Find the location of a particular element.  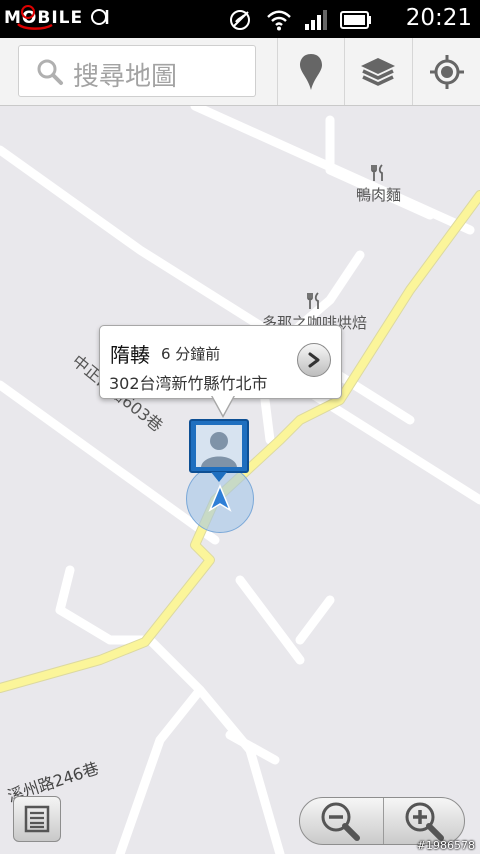

zoom-in-icon is located at coordinates (424, 821).